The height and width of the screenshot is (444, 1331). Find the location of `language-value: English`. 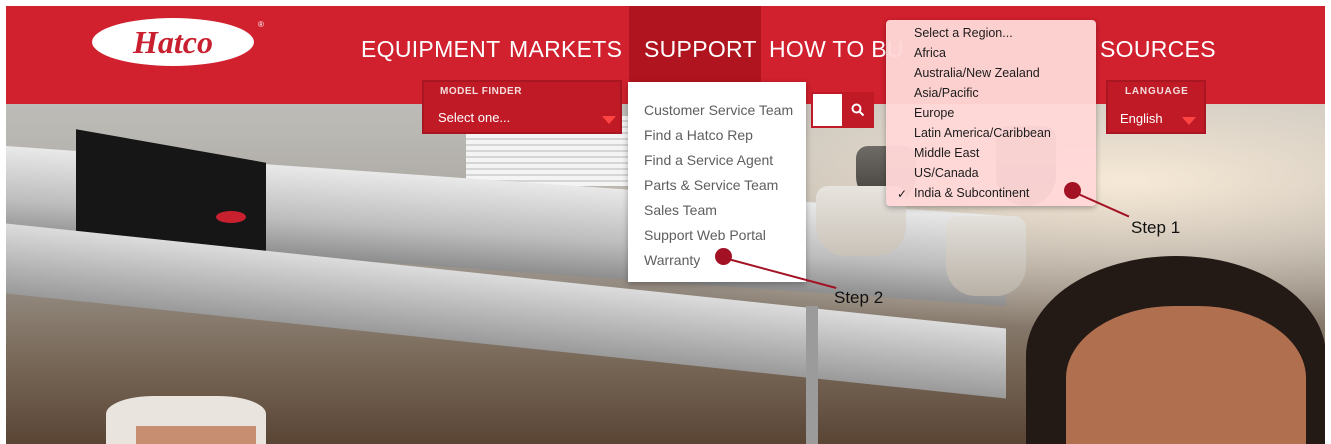

language-value: English is located at coordinates (1141, 118).